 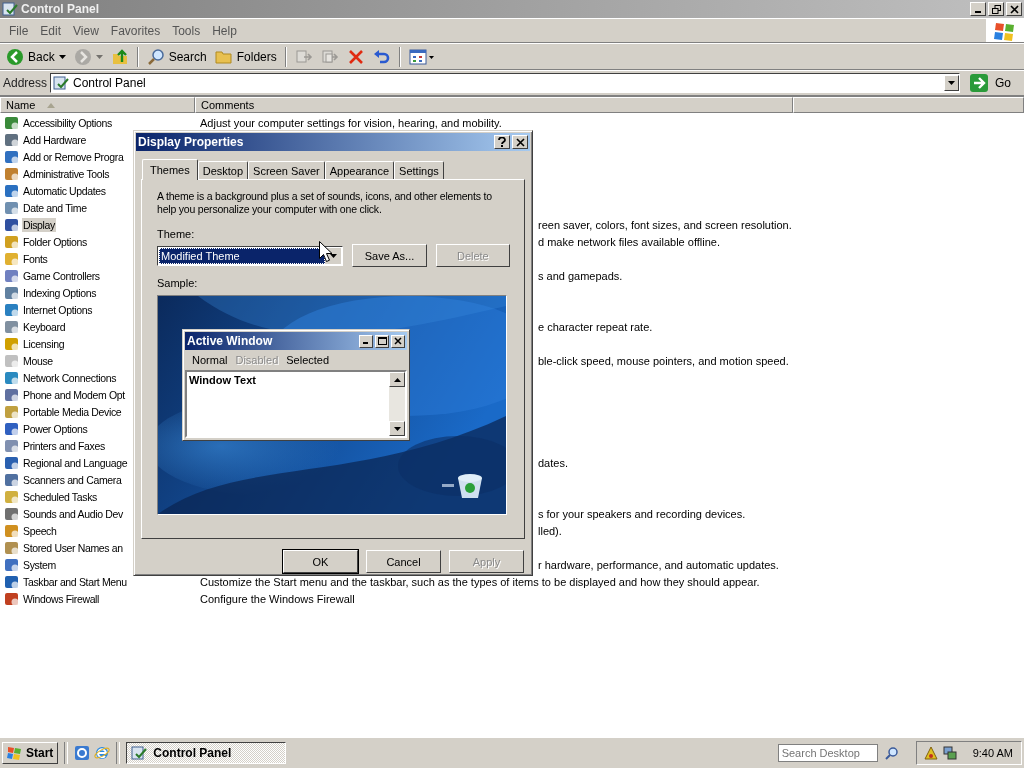 I want to click on item-name: Date and Time, so click(x=55, y=207).